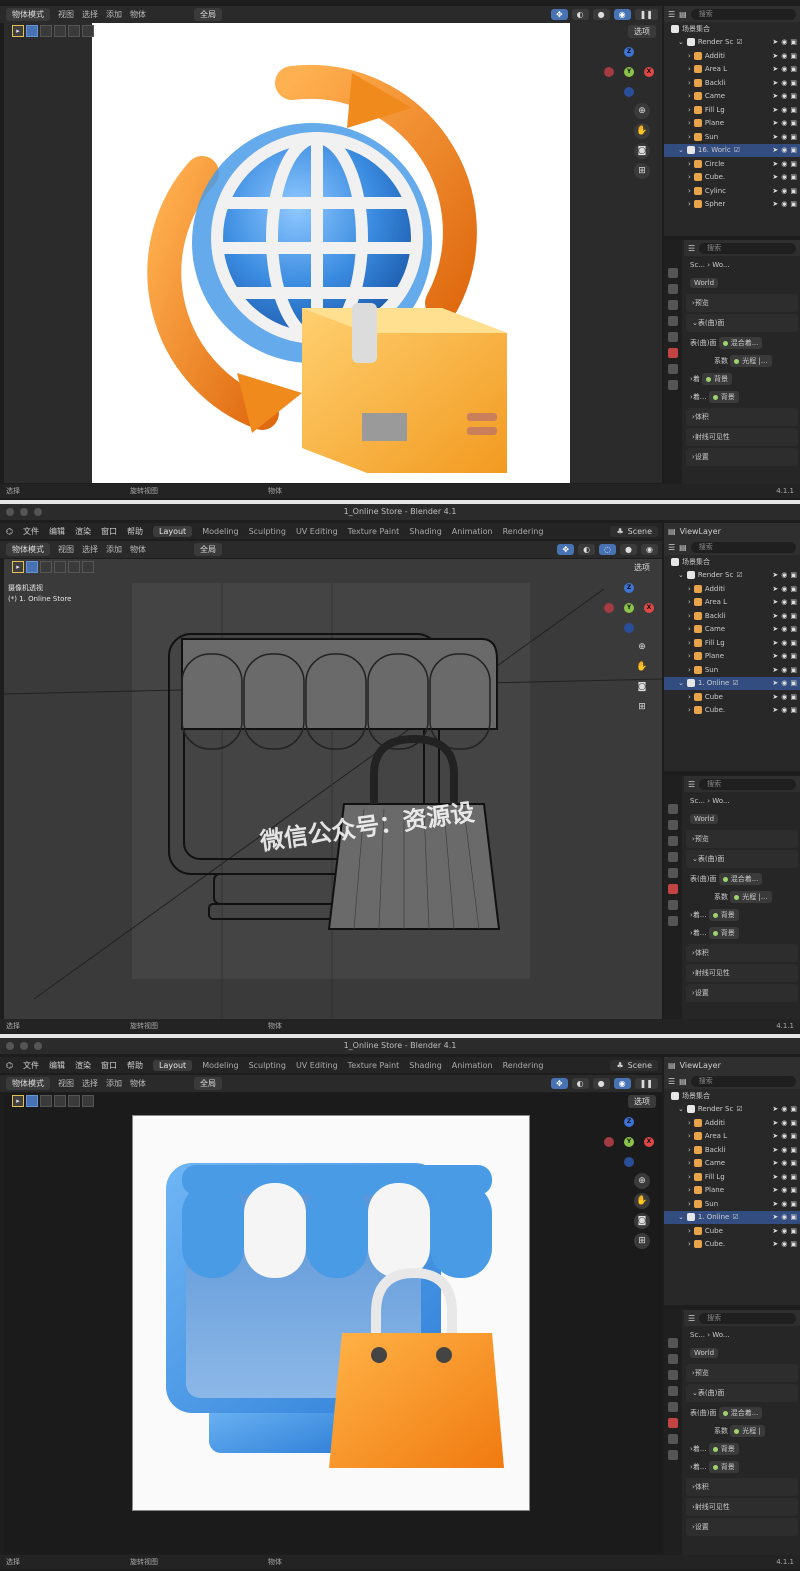  Describe the element at coordinates (135, 531) in the screenshot. I see `menu-help: 帮助` at that location.